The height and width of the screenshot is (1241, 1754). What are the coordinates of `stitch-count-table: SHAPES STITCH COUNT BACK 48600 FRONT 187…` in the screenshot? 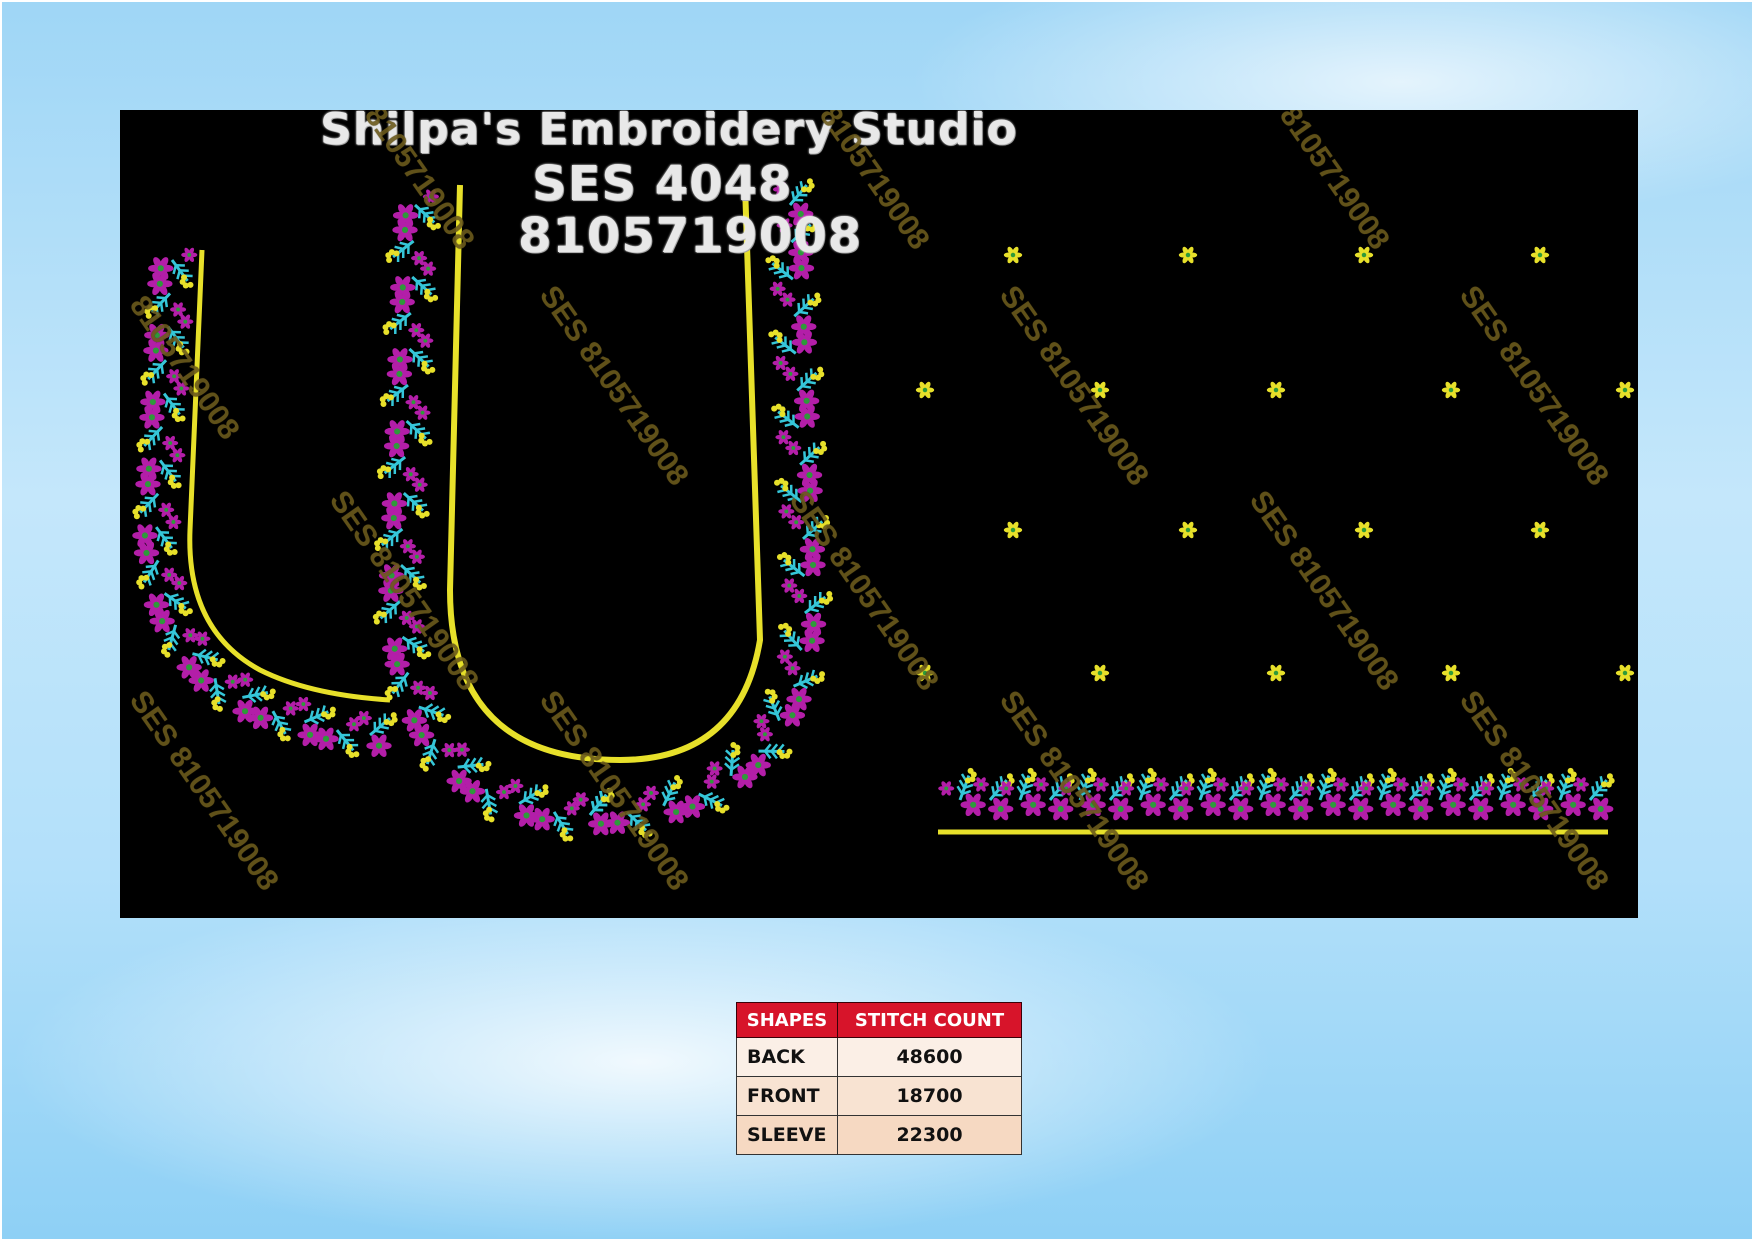 It's located at (879, 1078).